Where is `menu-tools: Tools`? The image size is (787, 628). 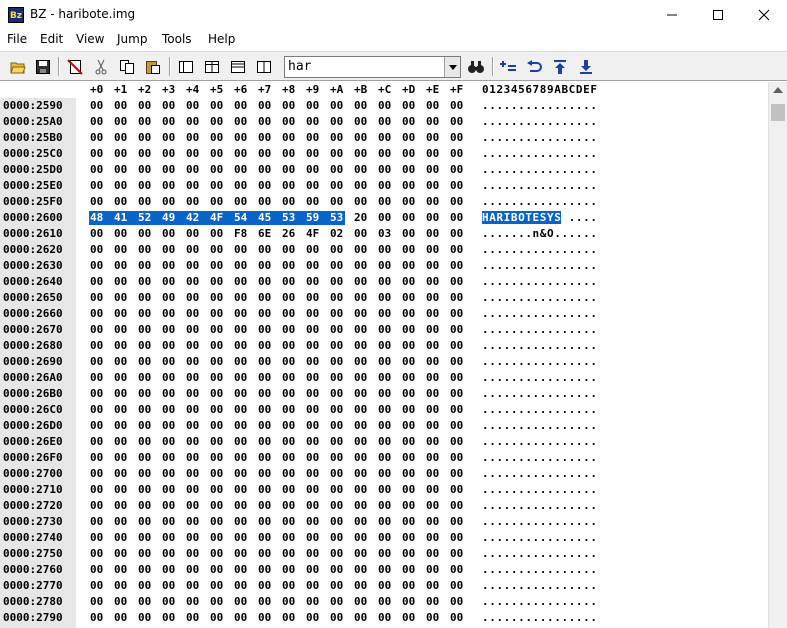 menu-tools: Tools is located at coordinates (177, 39).